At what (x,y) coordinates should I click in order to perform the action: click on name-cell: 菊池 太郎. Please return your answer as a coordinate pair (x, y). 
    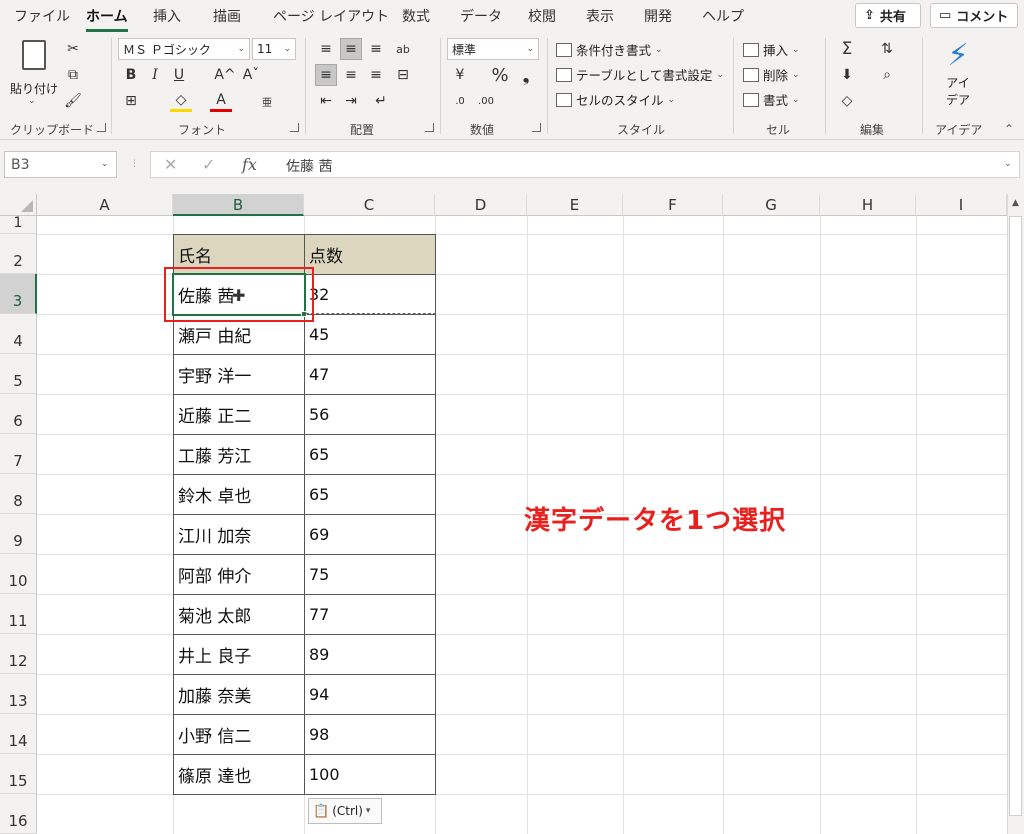
    Looking at the image, I should click on (239, 614).